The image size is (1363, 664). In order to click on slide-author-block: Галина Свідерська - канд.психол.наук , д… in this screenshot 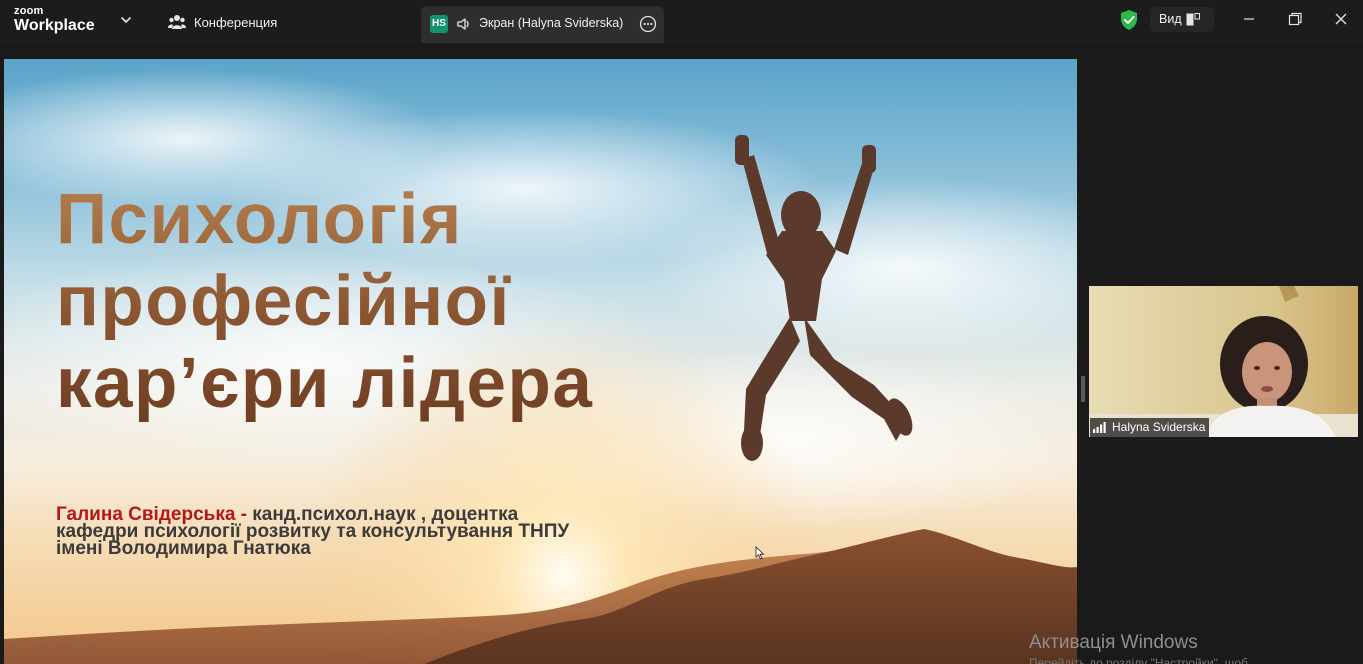, I will do `click(312, 532)`.